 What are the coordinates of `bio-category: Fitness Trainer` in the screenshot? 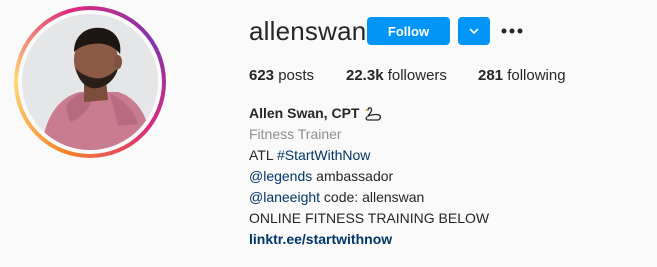 It's located at (295, 134).